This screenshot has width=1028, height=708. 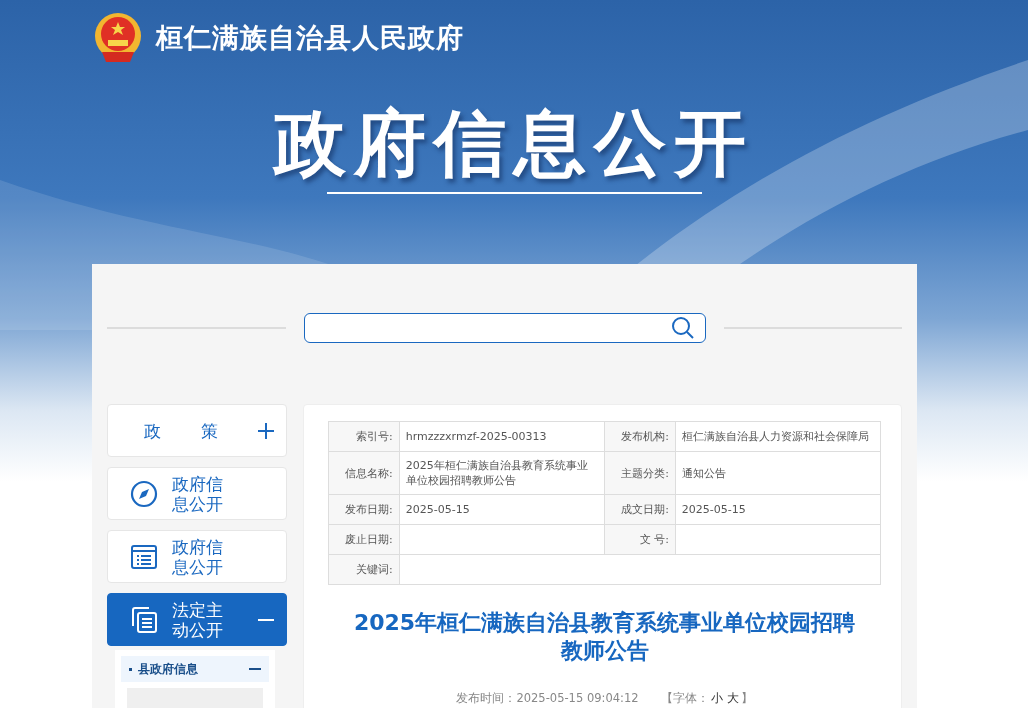 What do you see at coordinates (778, 436) in the screenshot?
I see `value-cell: 桓仁满族自治县人力资源和社会保障局` at bounding box center [778, 436].